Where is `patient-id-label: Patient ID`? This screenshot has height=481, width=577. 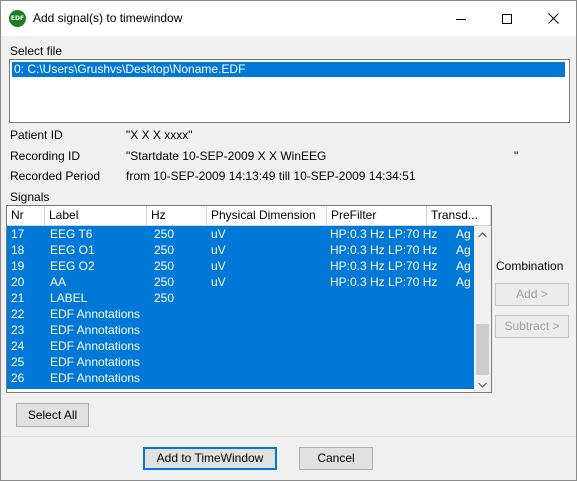 patient-id-label: Patient ID is located at coordinates (36, 135).